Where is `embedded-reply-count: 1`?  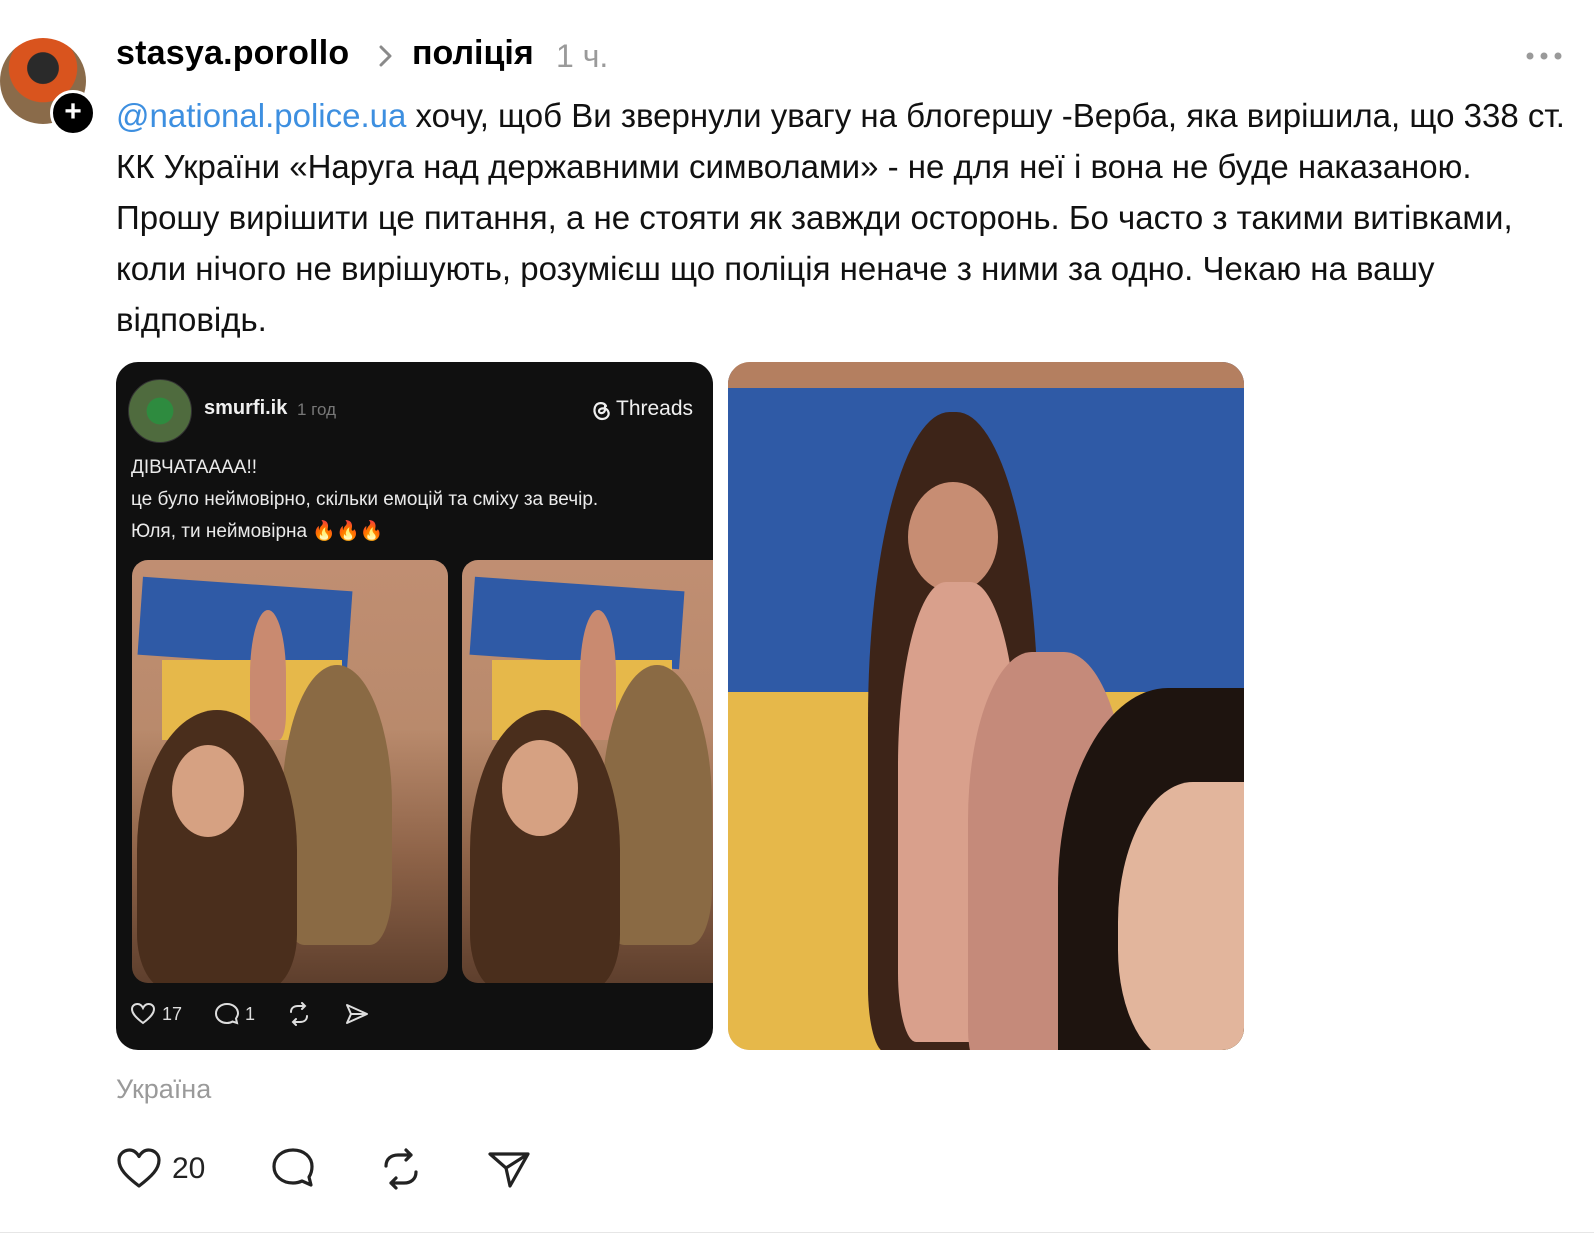 embedded-reply-count: 1 is located at coordinates (250, 1014).